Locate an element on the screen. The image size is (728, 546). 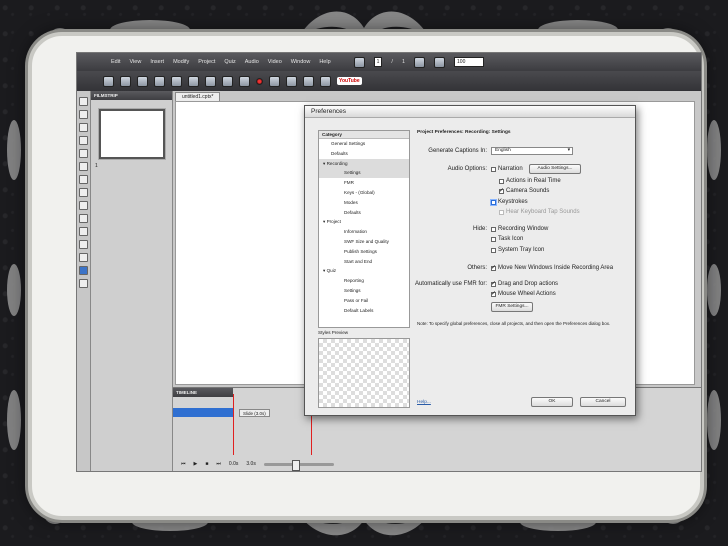
play-icon: ▶ is located at coordinates (196, 464).